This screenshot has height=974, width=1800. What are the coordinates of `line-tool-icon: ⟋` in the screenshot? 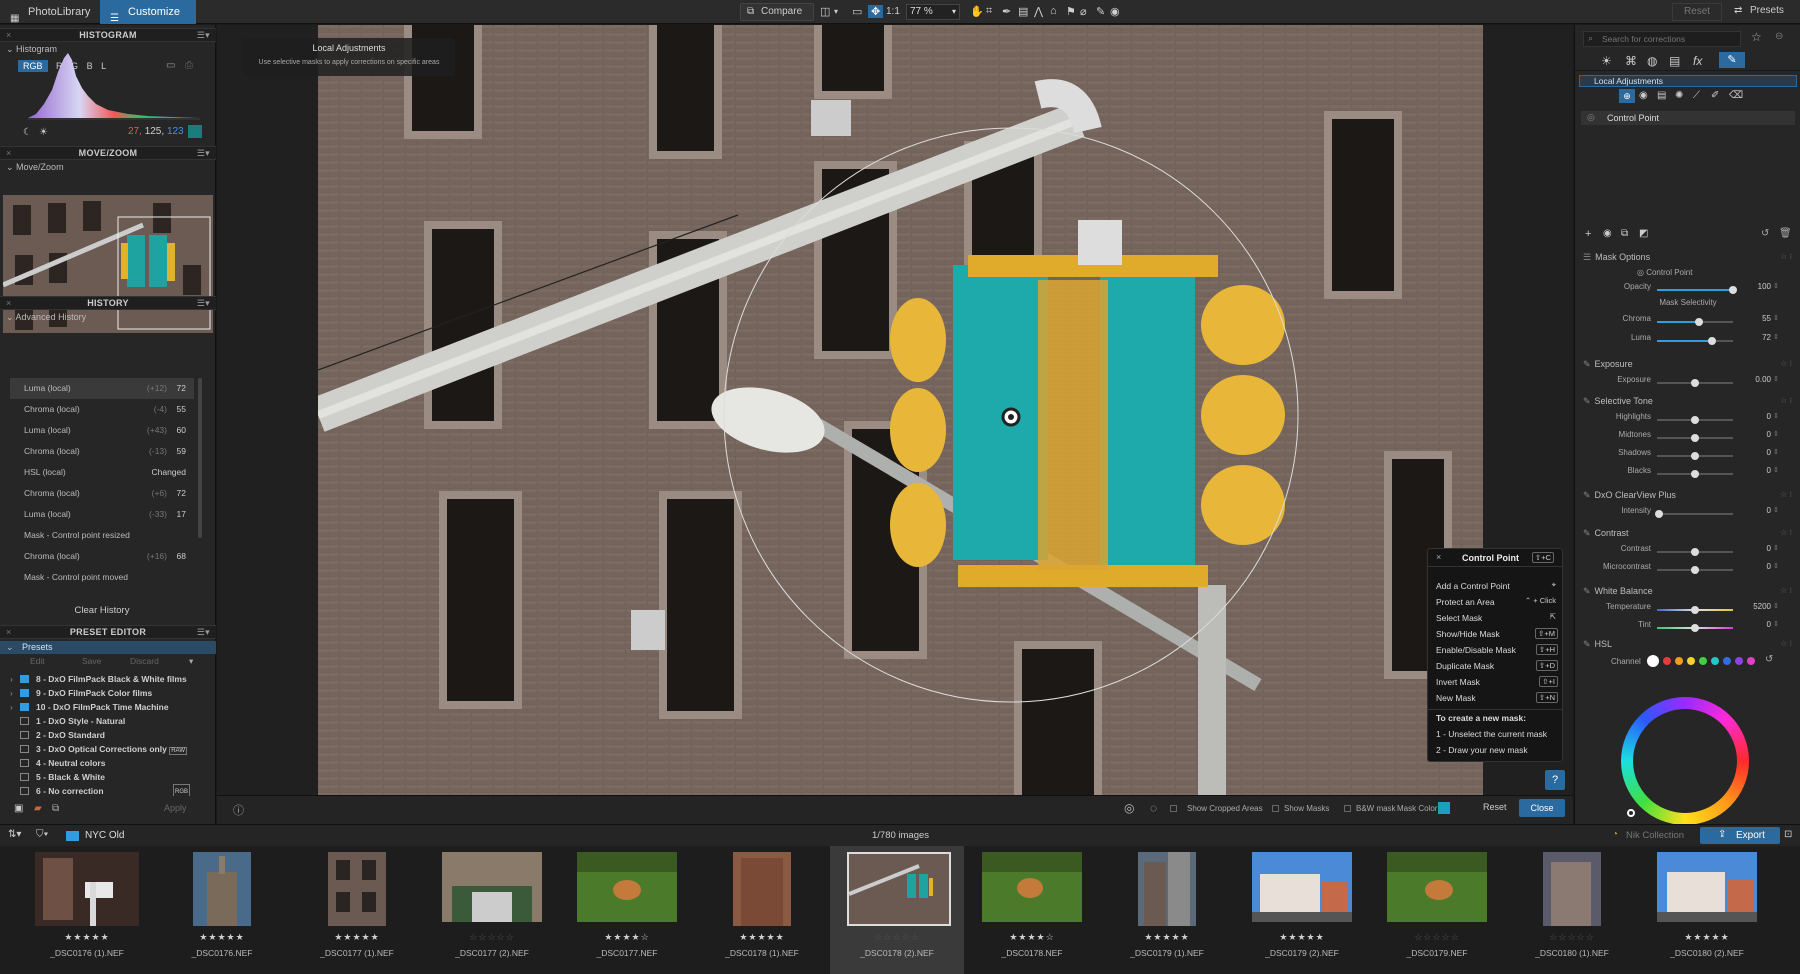 It's located at (1696, 95).